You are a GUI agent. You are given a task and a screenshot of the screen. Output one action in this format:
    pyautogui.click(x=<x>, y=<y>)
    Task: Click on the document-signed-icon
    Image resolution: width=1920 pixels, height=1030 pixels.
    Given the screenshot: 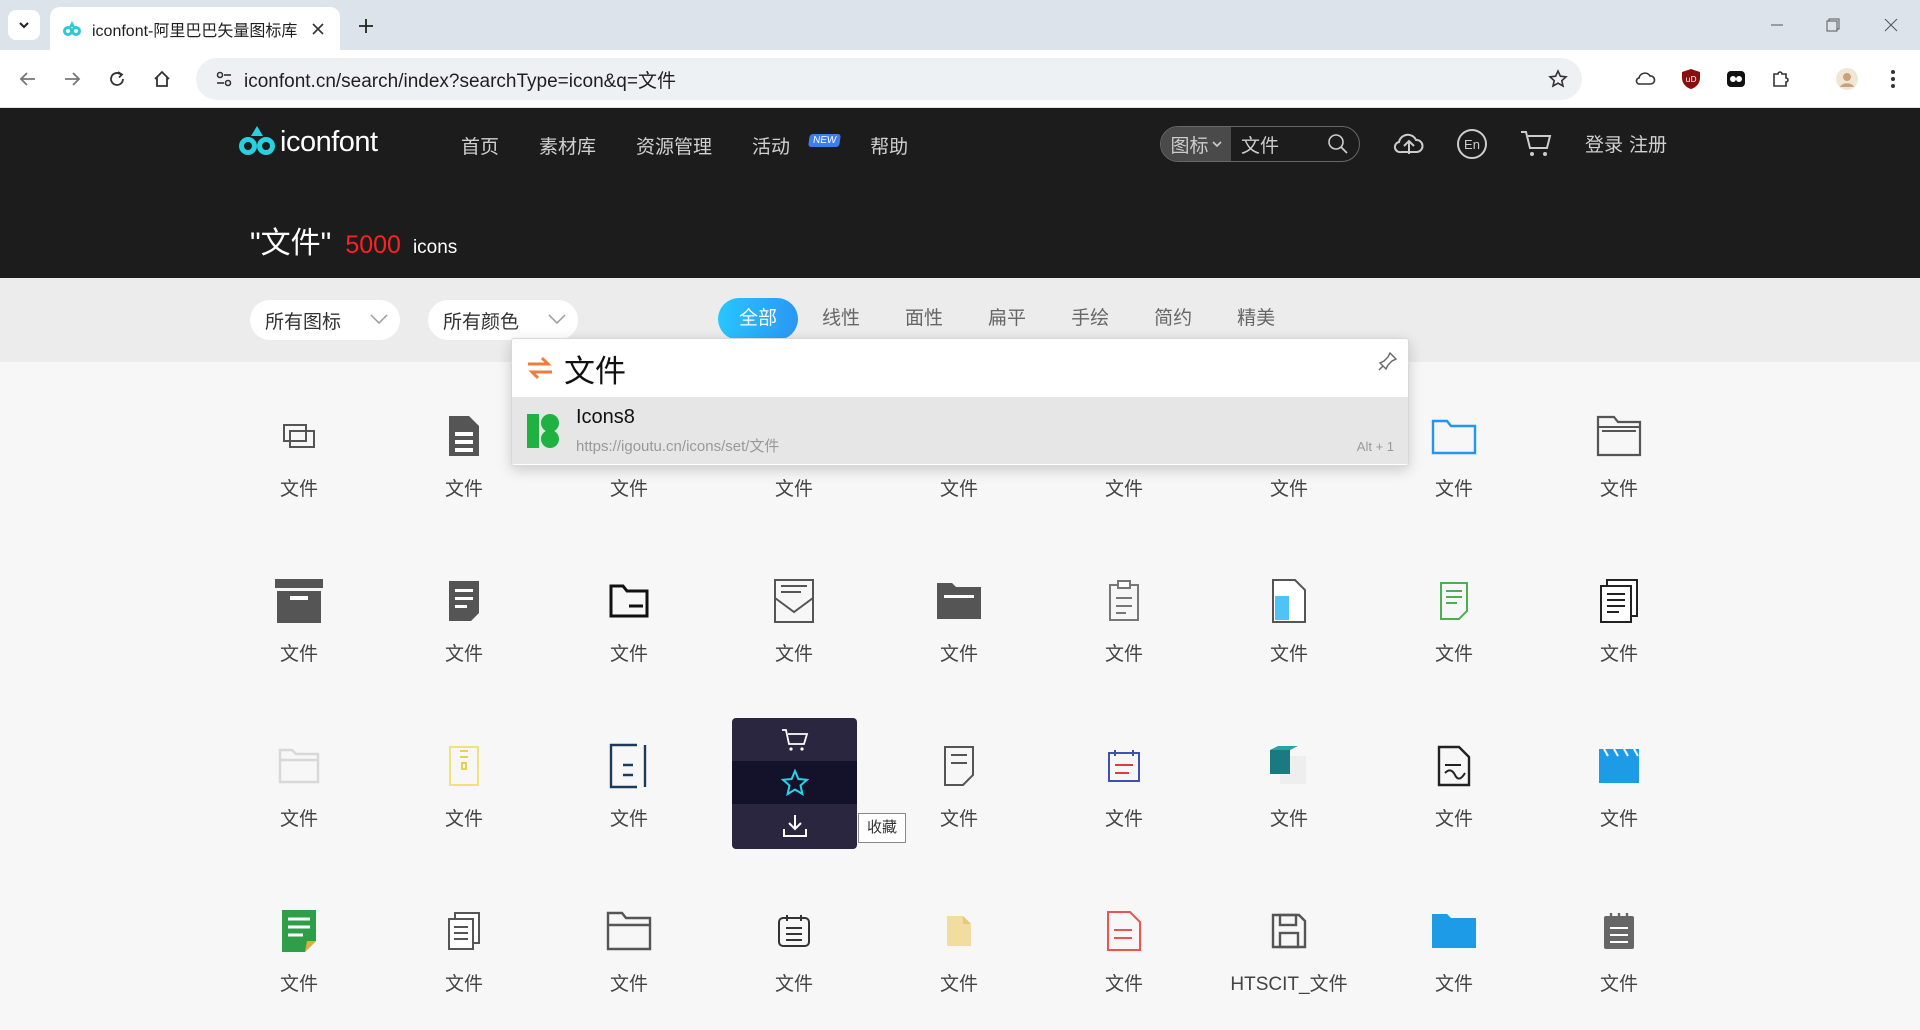 What is the action you would take?
    pyautogui.click(x=1454, y=766)
    